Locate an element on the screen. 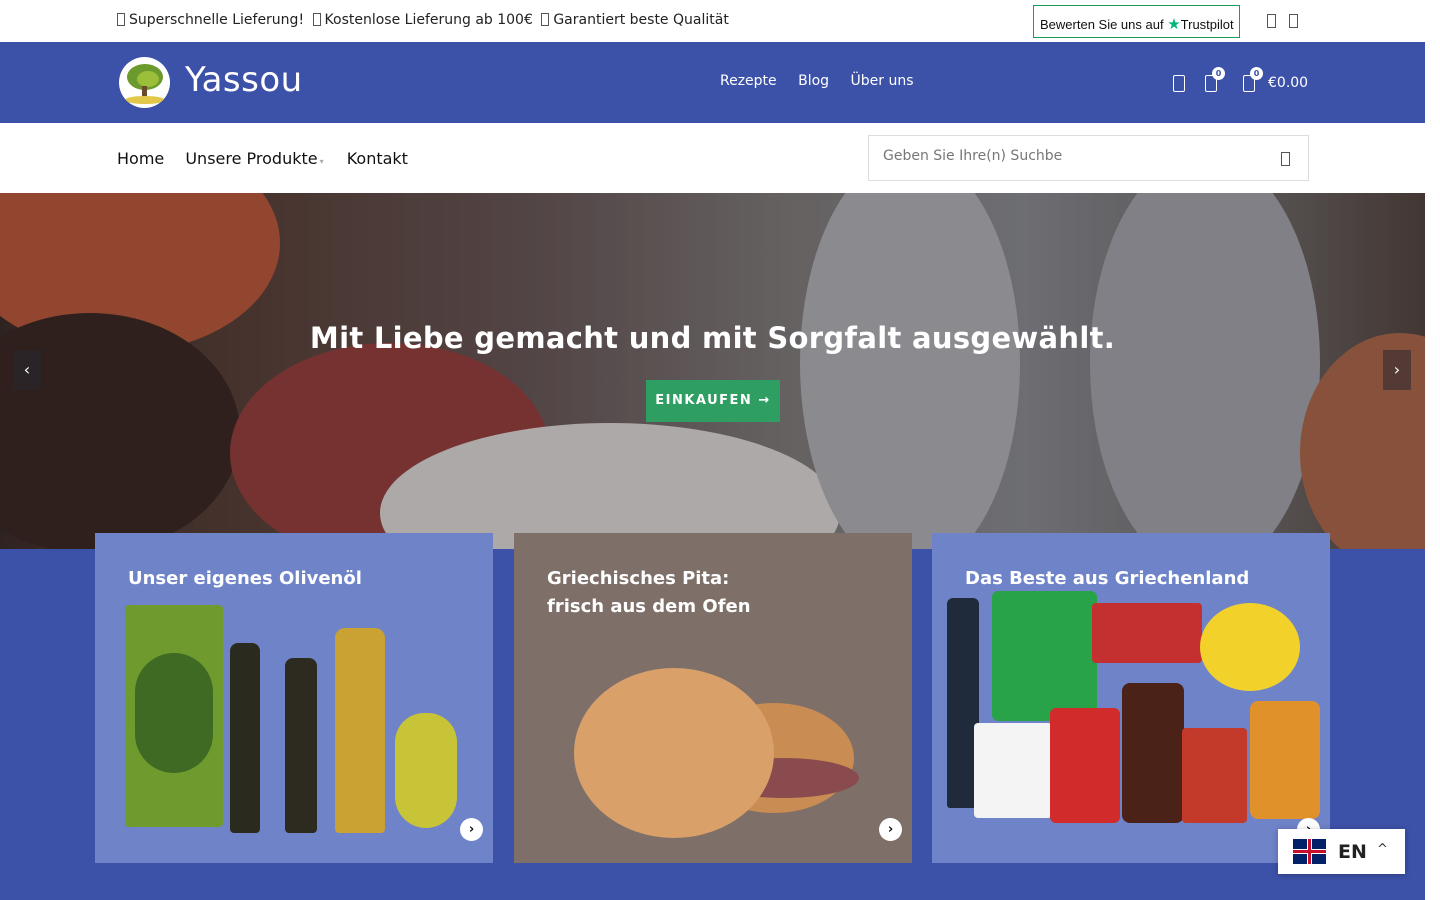  uk-flag-icon is located at coordinates (1309, 851).